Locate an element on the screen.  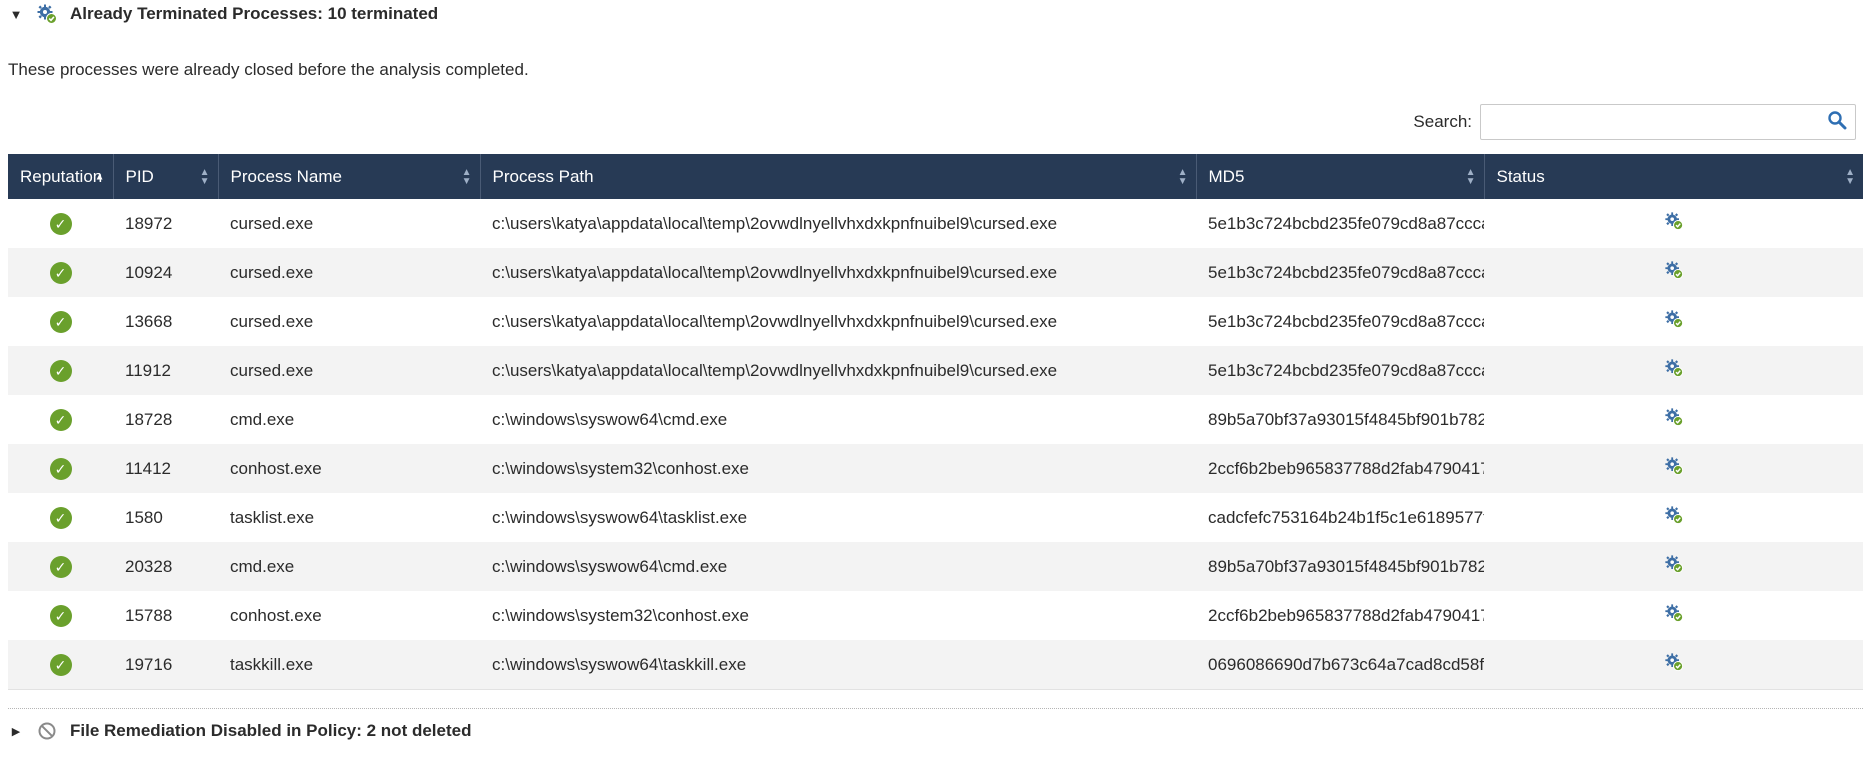
column-header-process-name: Process Name ▲ ▼ is located at coordinates (349, 176).